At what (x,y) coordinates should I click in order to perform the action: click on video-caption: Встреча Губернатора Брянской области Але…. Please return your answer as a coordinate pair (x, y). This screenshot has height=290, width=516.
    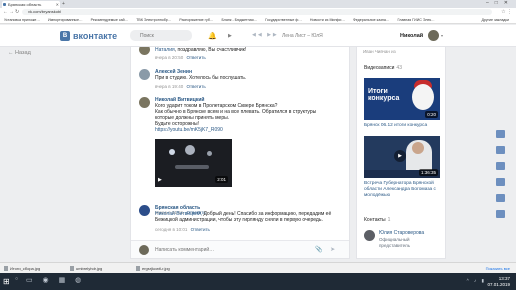
    Looking at the image, I should click on (404, 190).